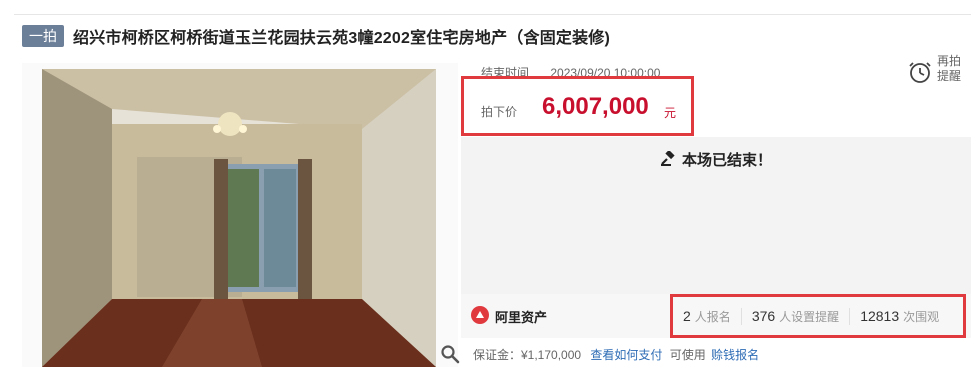  I want to click on auction-round-badge: 一拍, so click(43, 36).